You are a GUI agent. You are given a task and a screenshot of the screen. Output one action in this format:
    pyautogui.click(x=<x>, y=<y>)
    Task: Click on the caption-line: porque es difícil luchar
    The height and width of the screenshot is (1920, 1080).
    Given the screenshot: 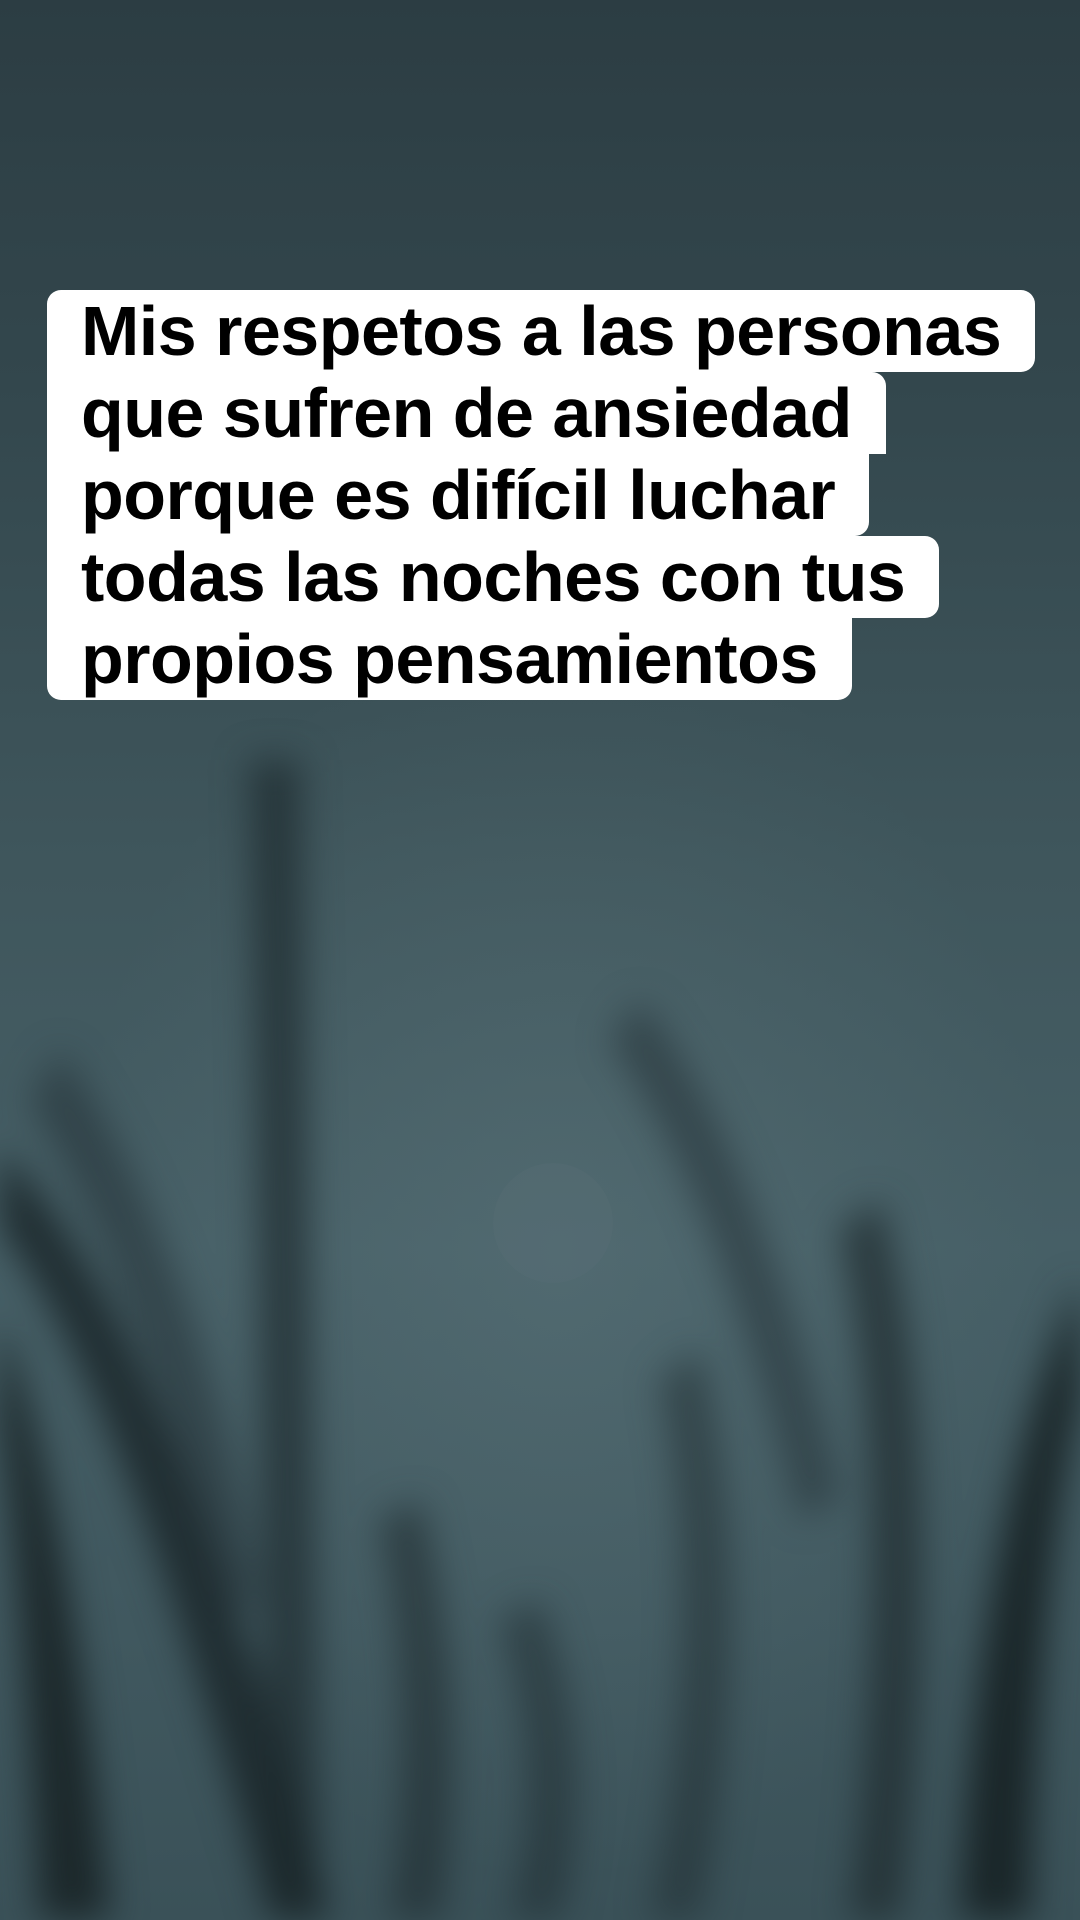 What is the action you would take?
    pyautogui.click(x=458, y=495)
    